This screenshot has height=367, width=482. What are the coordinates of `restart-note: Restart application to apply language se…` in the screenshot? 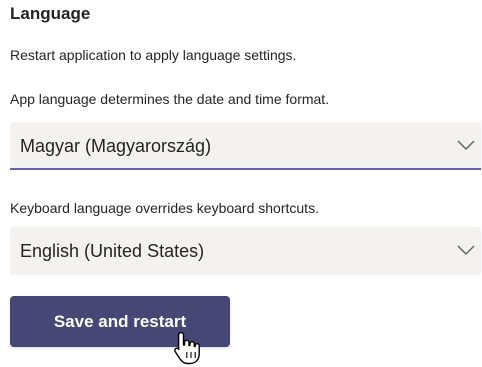 It's located at (153, 55).